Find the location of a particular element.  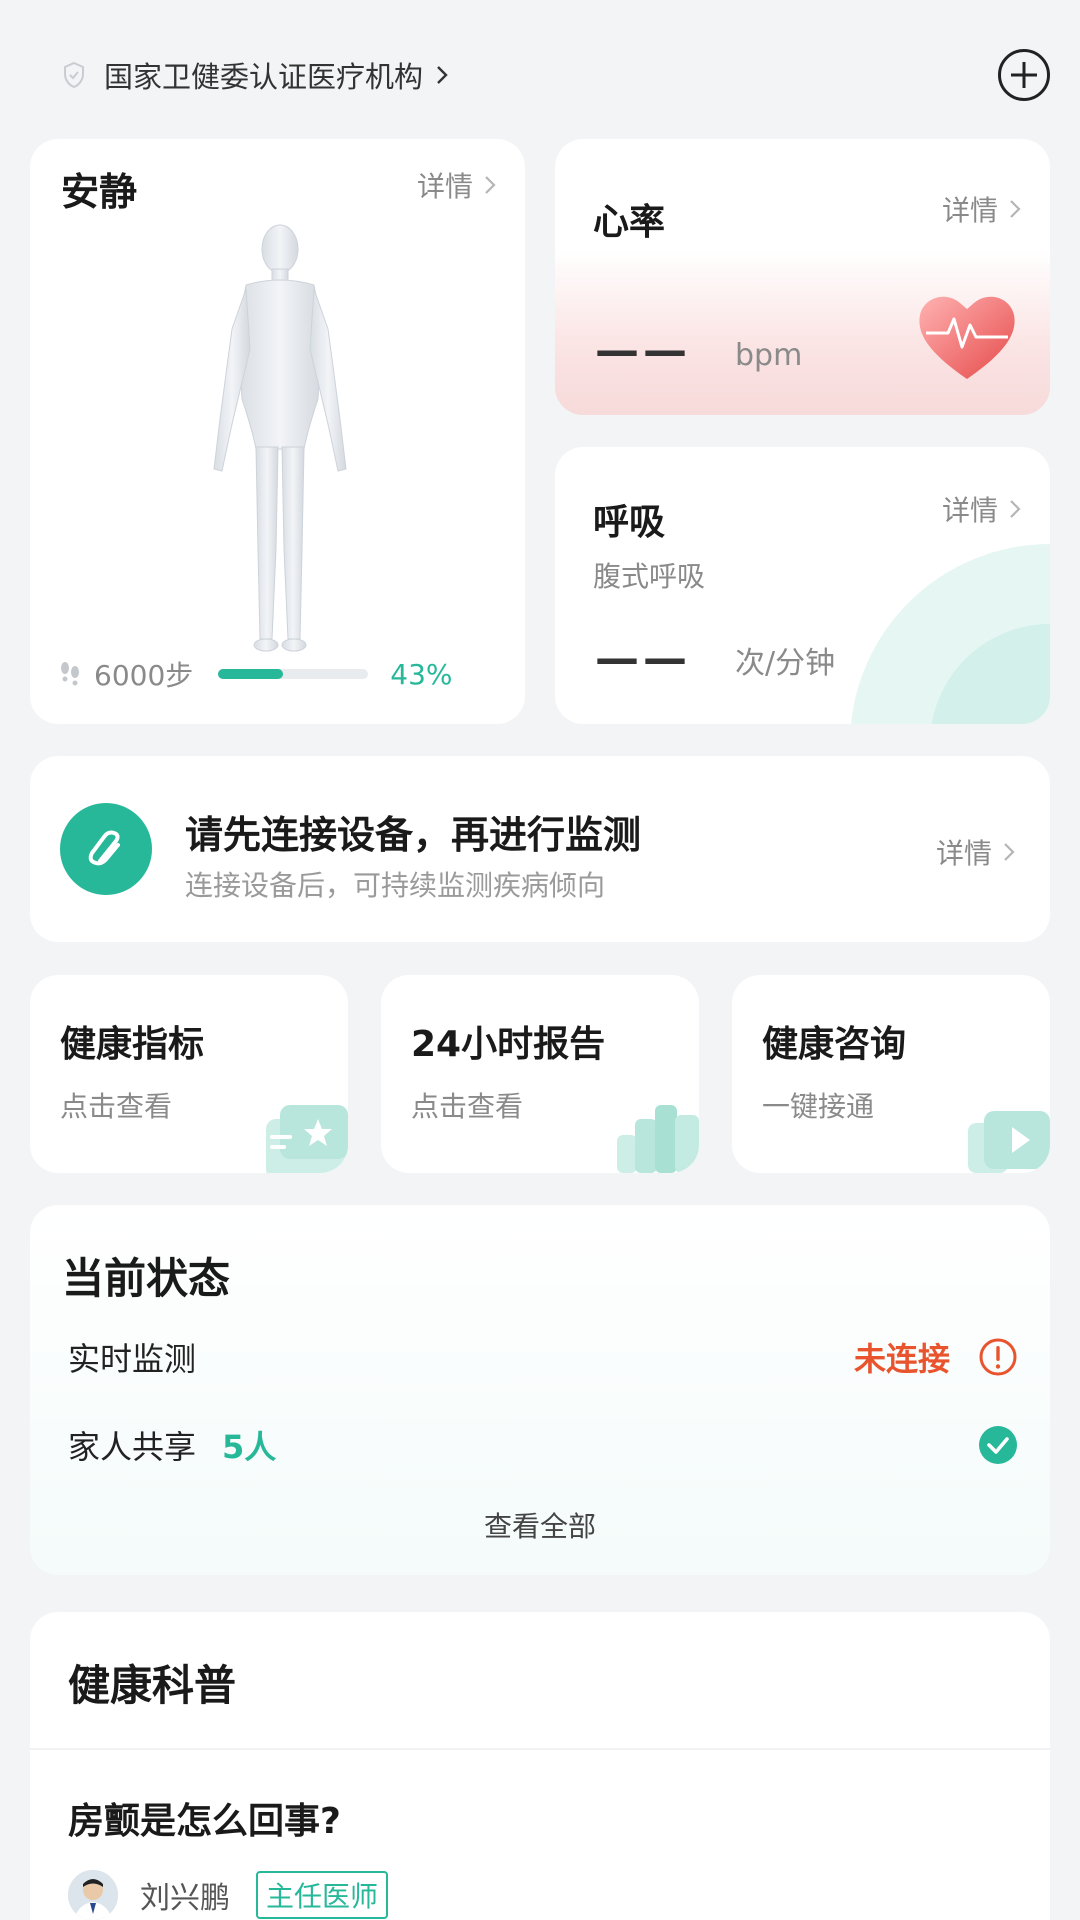

tile-health-consult: 健康咨询 一键接通 is located at coordinates (891, 1074).